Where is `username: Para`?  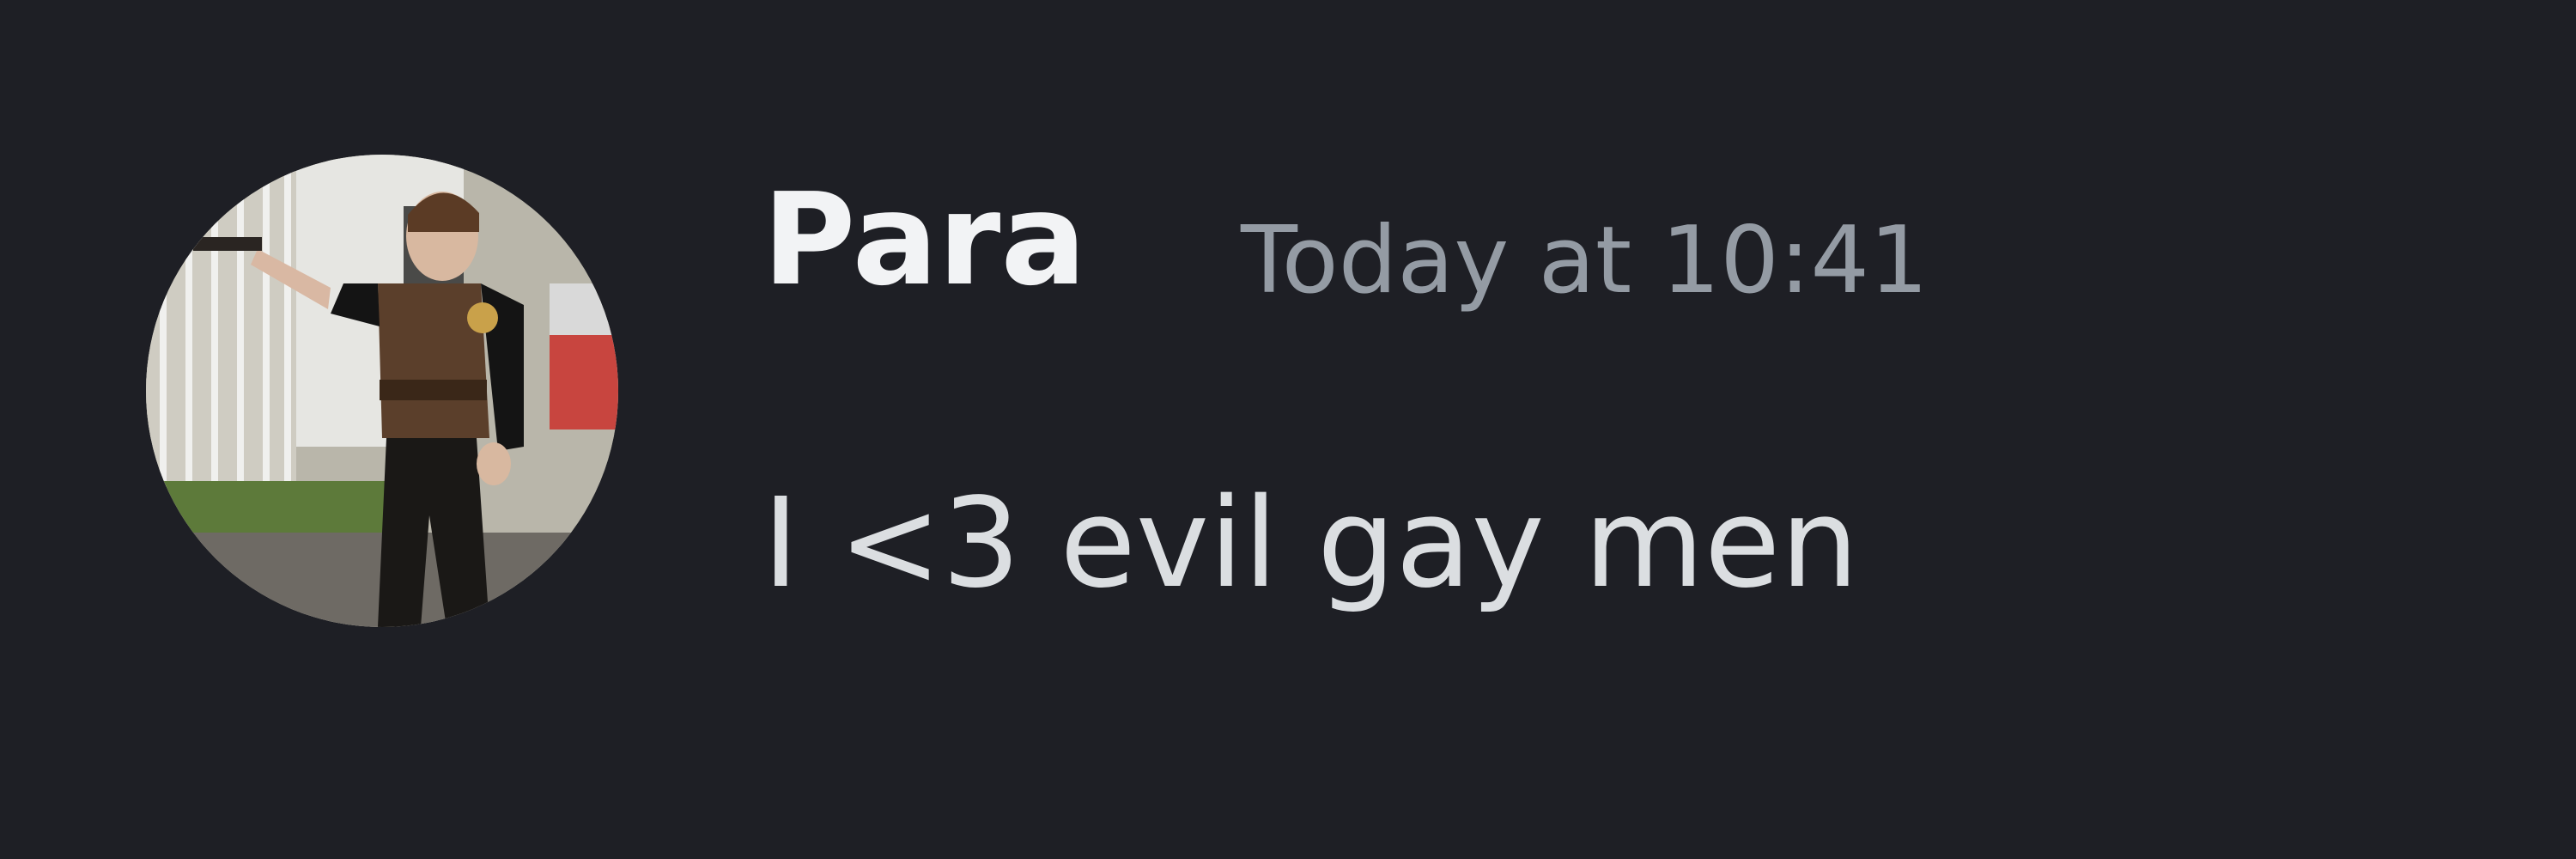
username: Para is located at coordinates (924, 240).